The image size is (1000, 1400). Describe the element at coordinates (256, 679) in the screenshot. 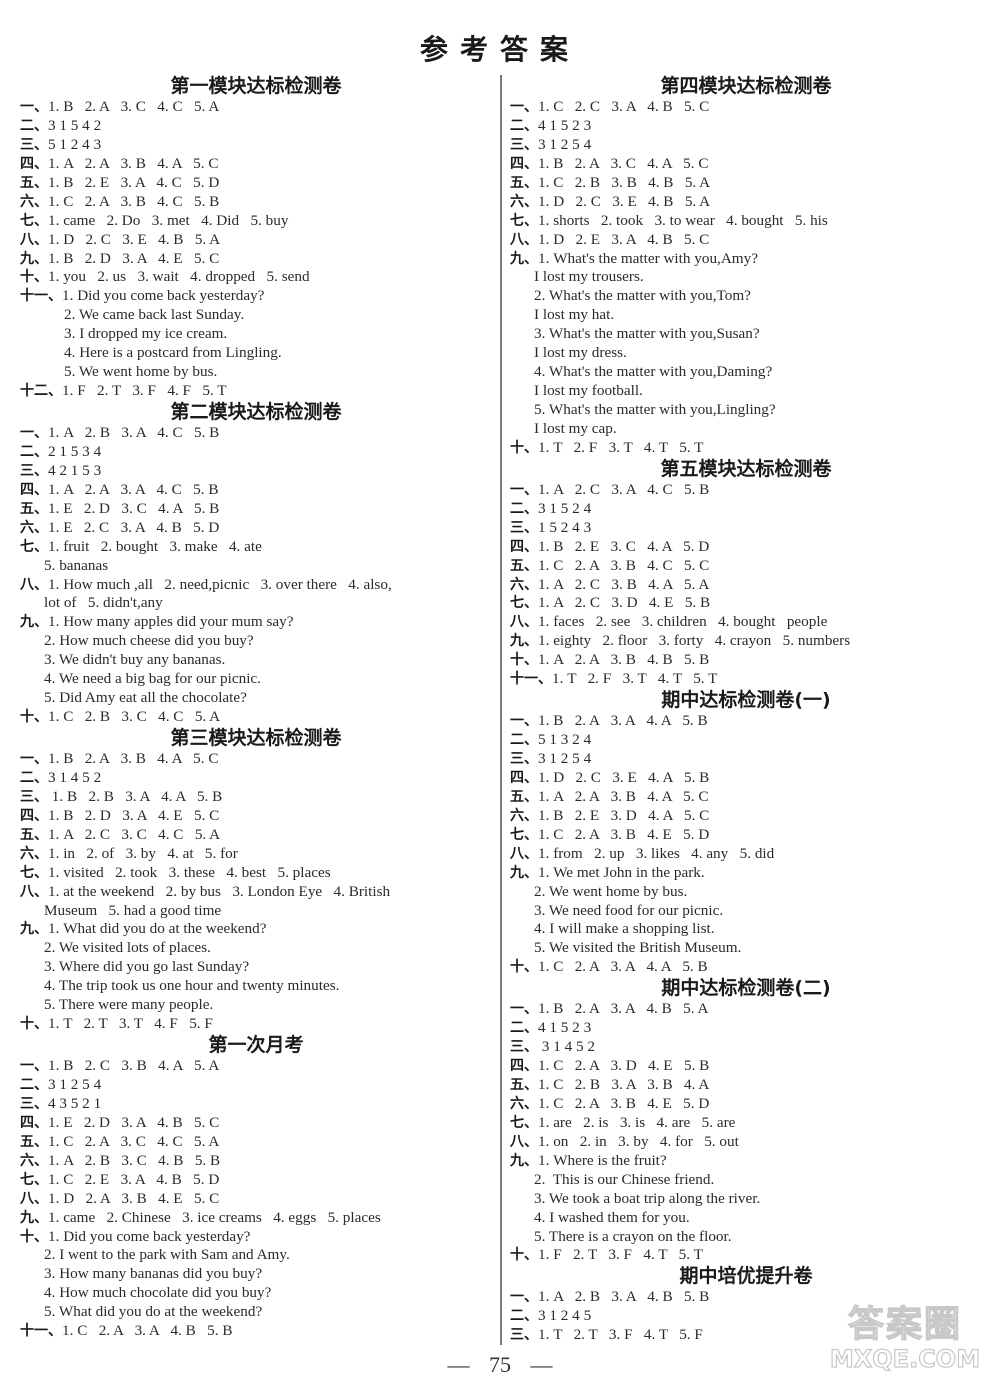

I see `answer-line: 4. We need a big bag for our picnic.` at that location.